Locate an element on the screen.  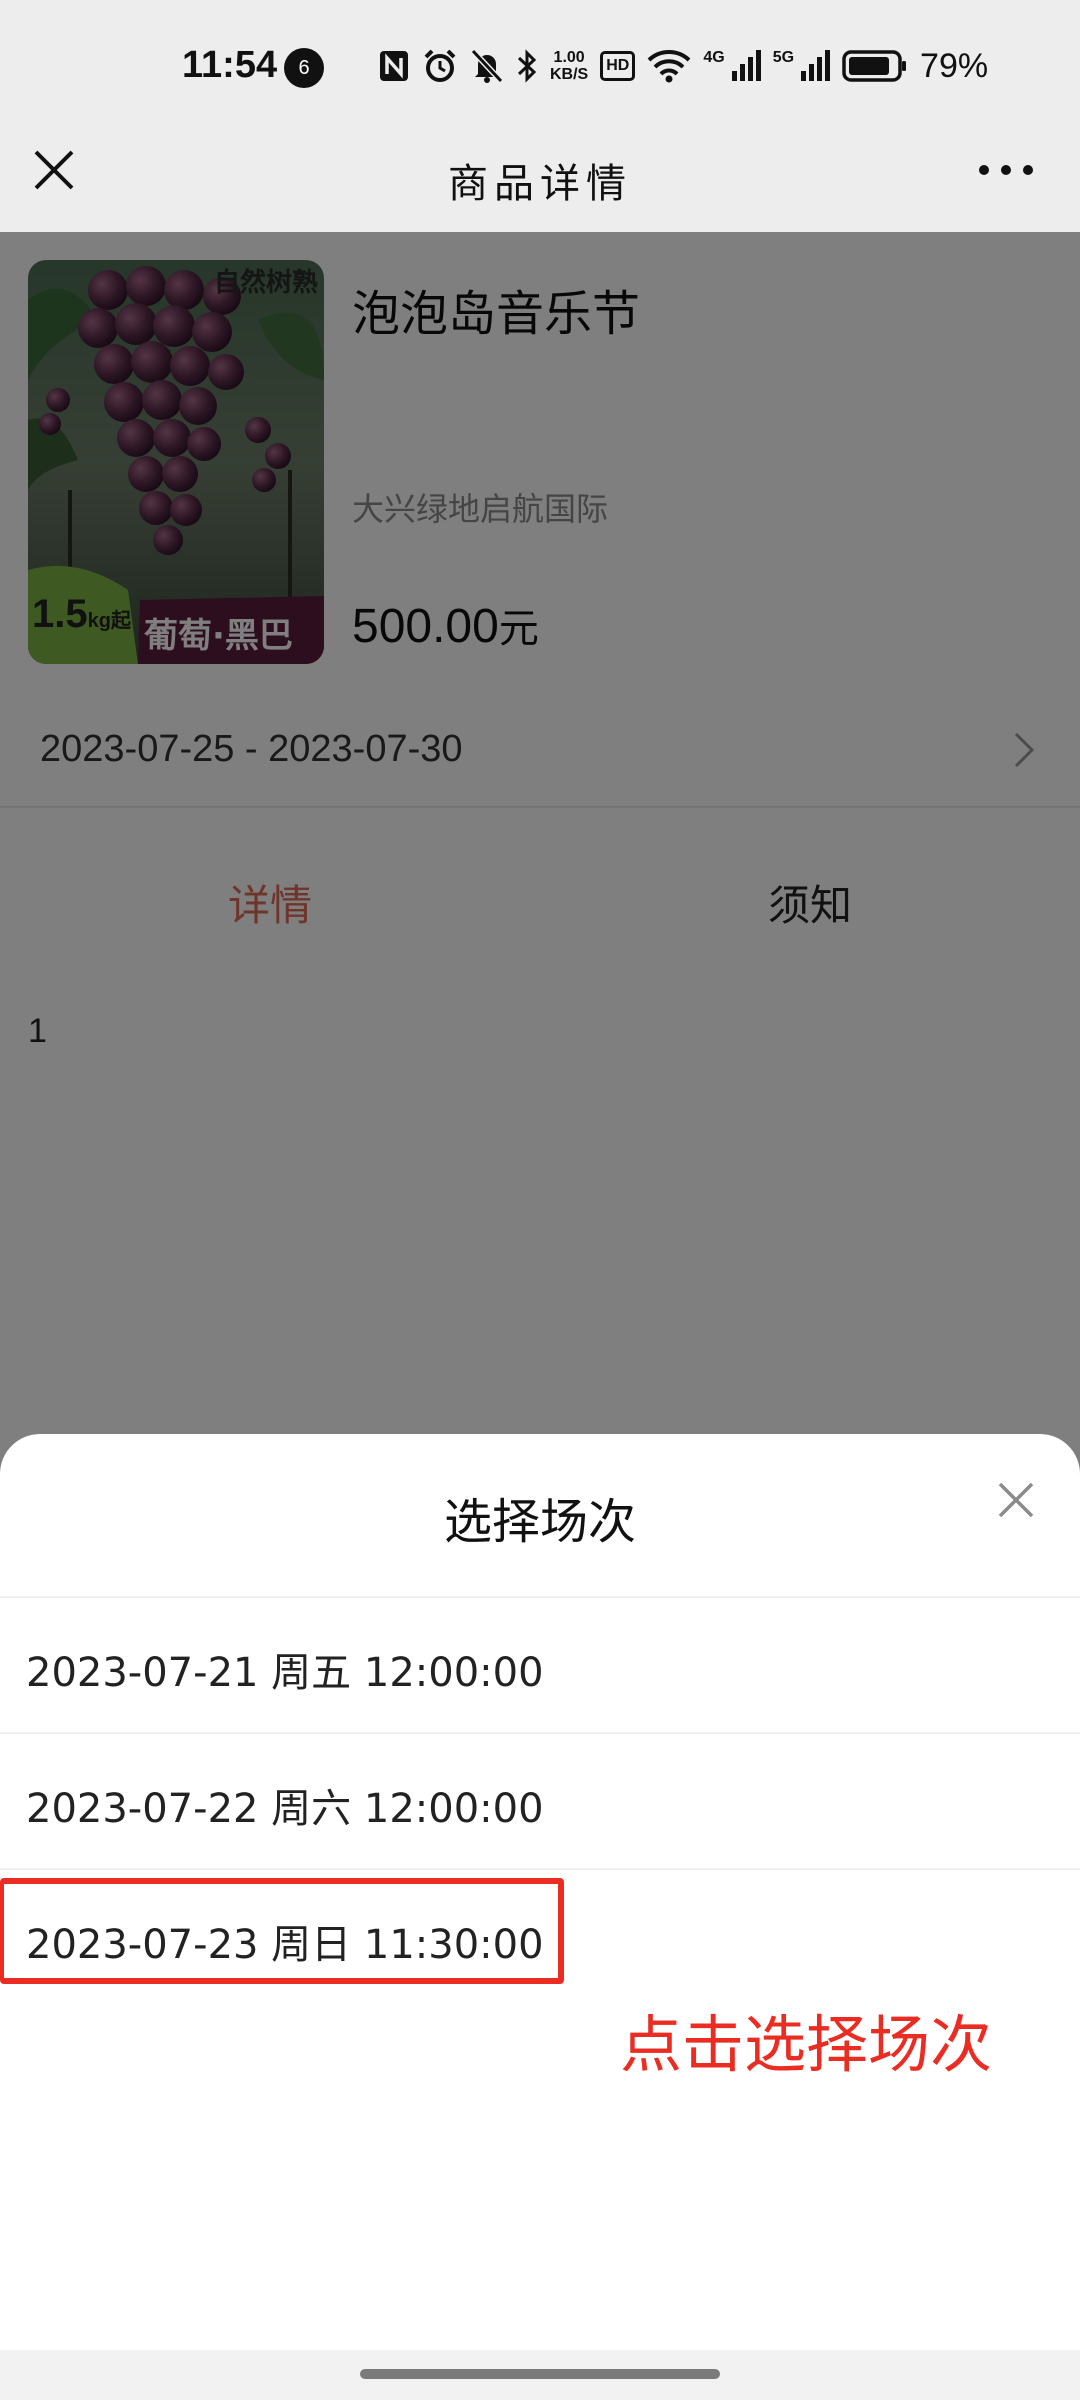
notification-count-badge: 6 is located at coordinates (304, 68).